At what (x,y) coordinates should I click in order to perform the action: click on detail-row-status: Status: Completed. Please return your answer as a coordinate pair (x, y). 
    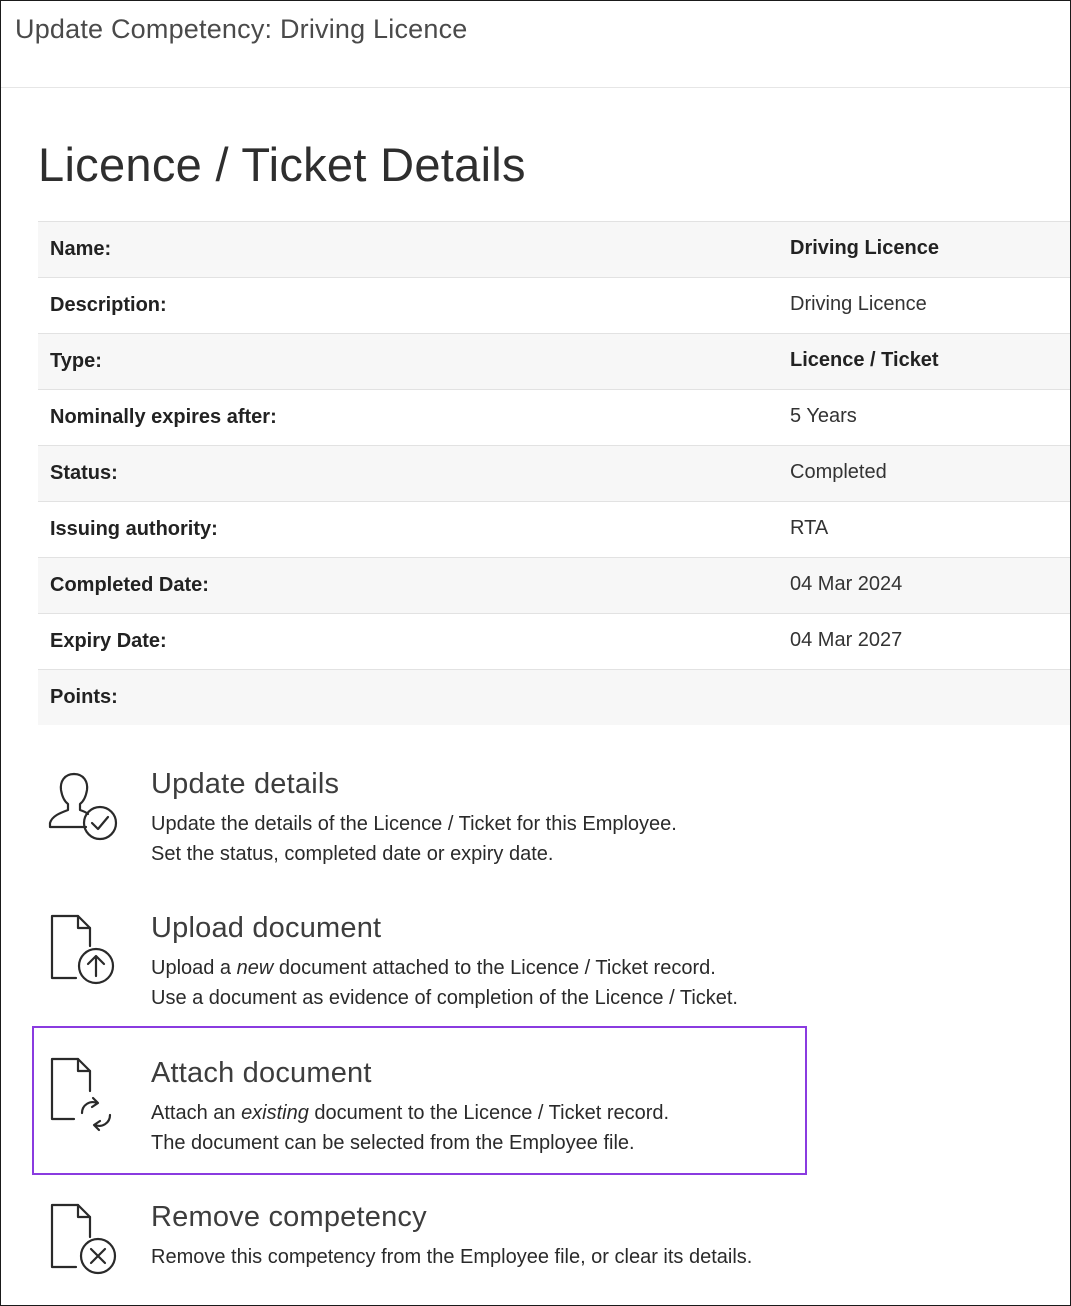
    Looking at the image, I should click on (554, 474).